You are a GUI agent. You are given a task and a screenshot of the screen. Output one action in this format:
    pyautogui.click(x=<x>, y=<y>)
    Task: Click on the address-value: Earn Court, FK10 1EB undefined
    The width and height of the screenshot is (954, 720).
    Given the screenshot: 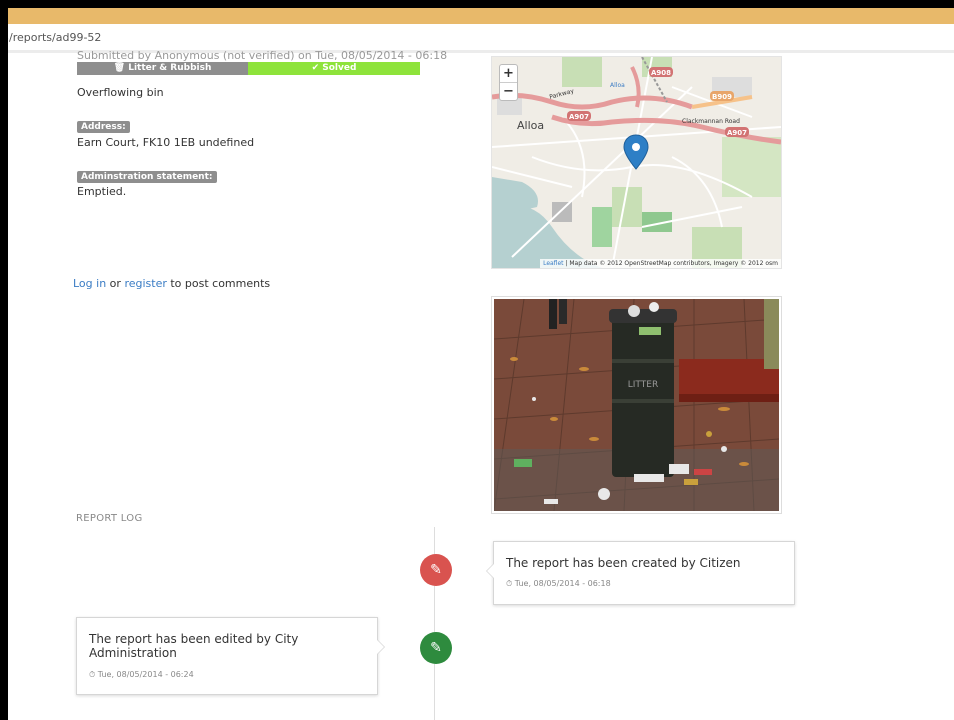 What is the action you would take?
    pyautogui.click(x=166, y=142)
    